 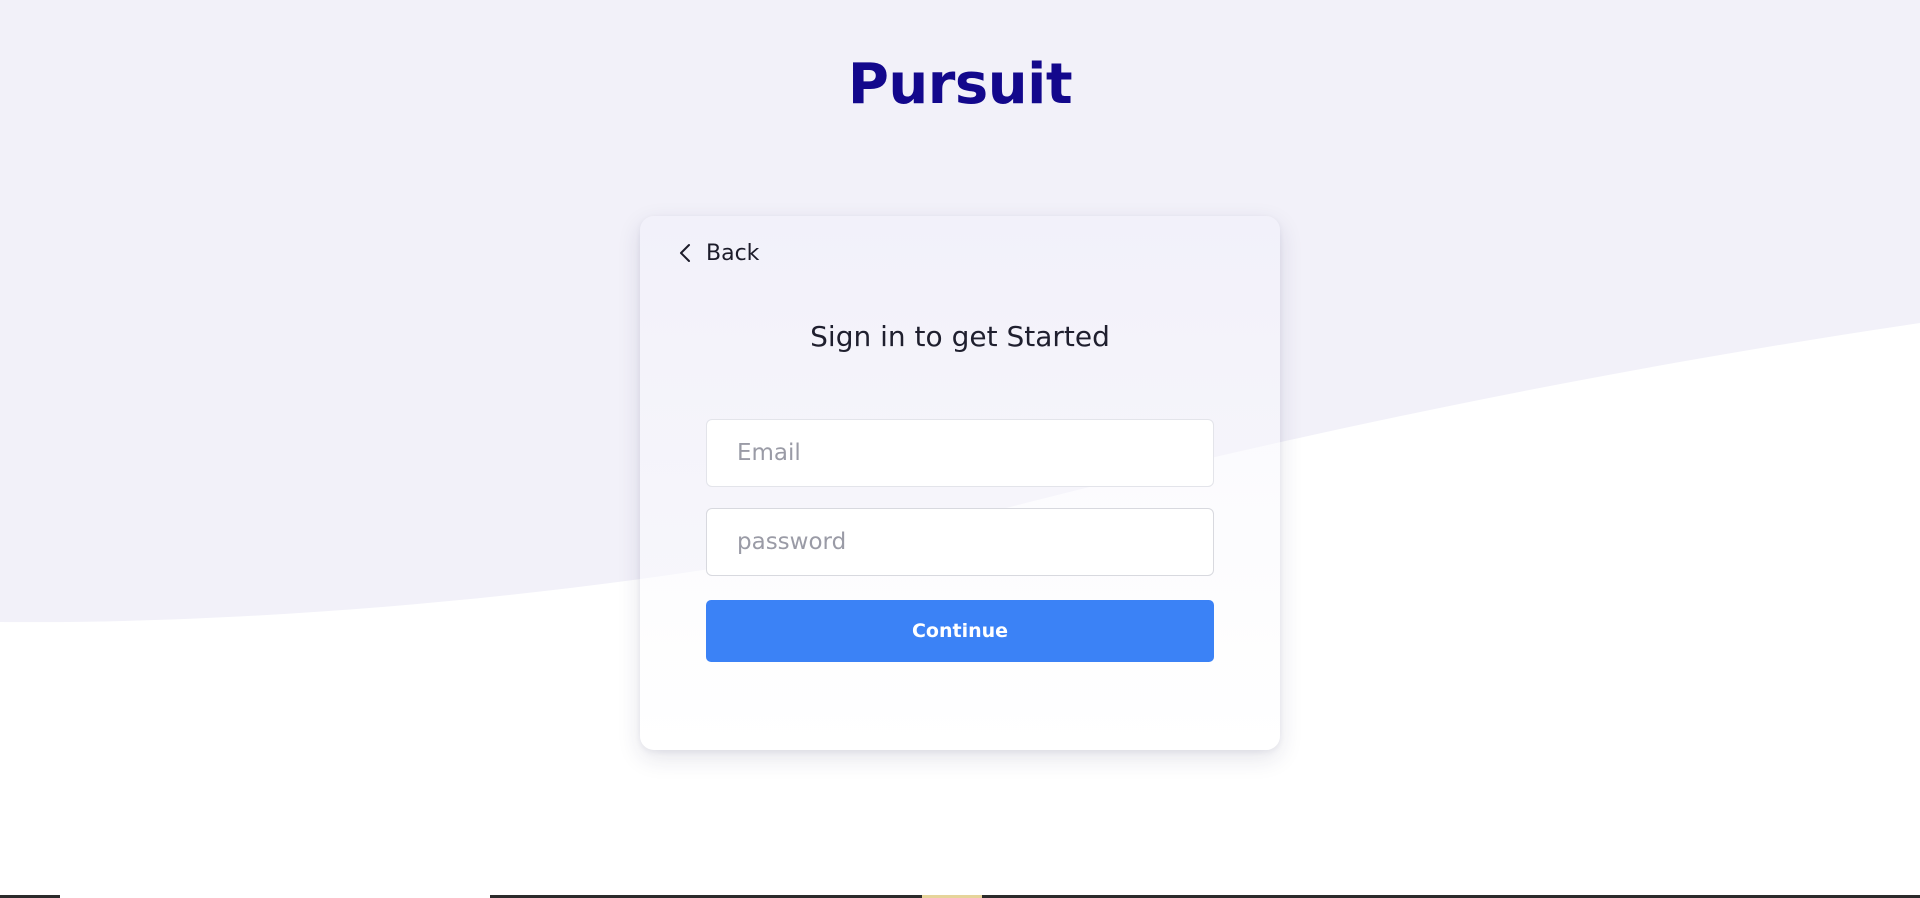 What do you see at coordinates (733, 253) in the screenshot?
I see `back-label: Back` at bounding box center [733, 253].